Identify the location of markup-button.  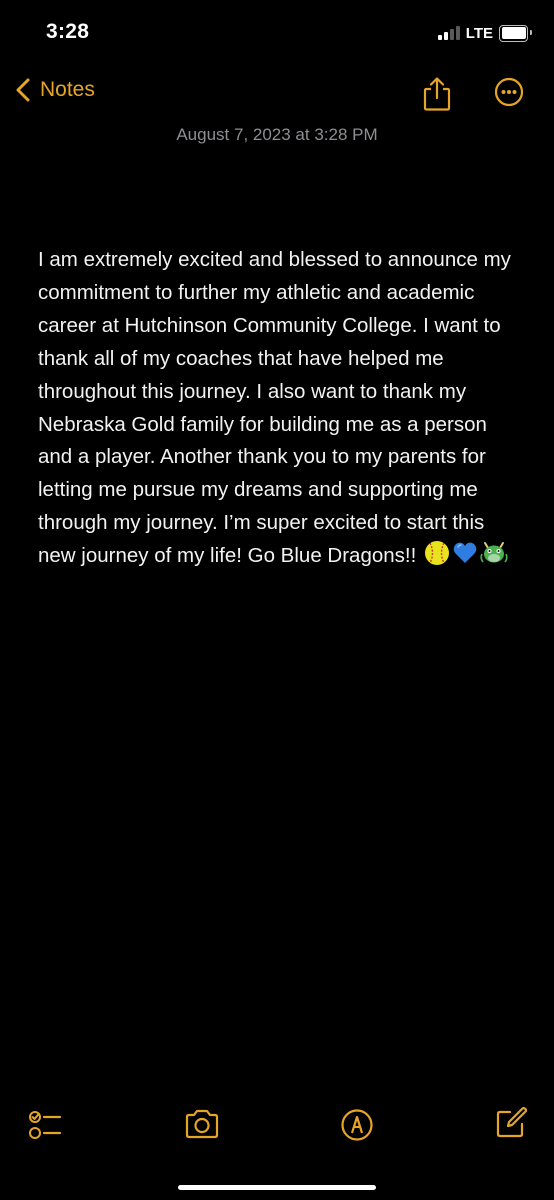
(357, 1127).